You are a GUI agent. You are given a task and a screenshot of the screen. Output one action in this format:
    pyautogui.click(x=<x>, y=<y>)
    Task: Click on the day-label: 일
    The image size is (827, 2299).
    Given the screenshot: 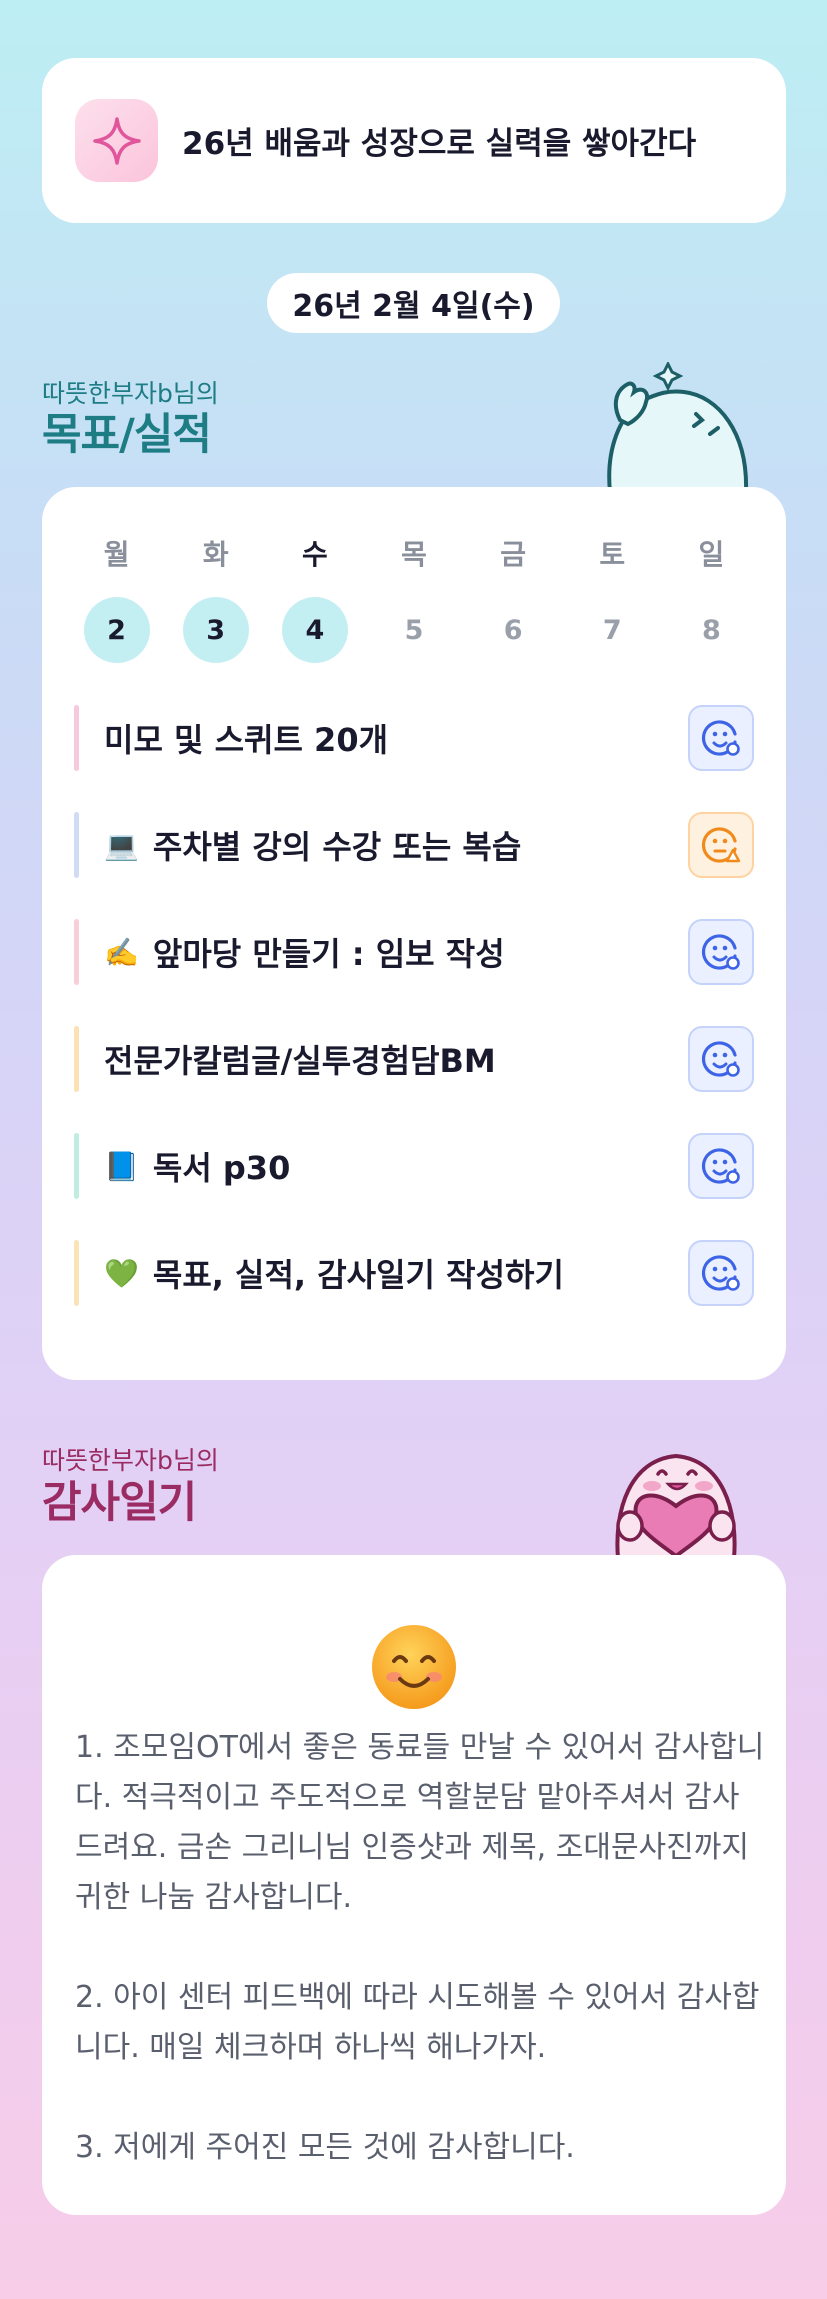 What is the action you would take?
    pyautogui.click(x=711, y=554)
    